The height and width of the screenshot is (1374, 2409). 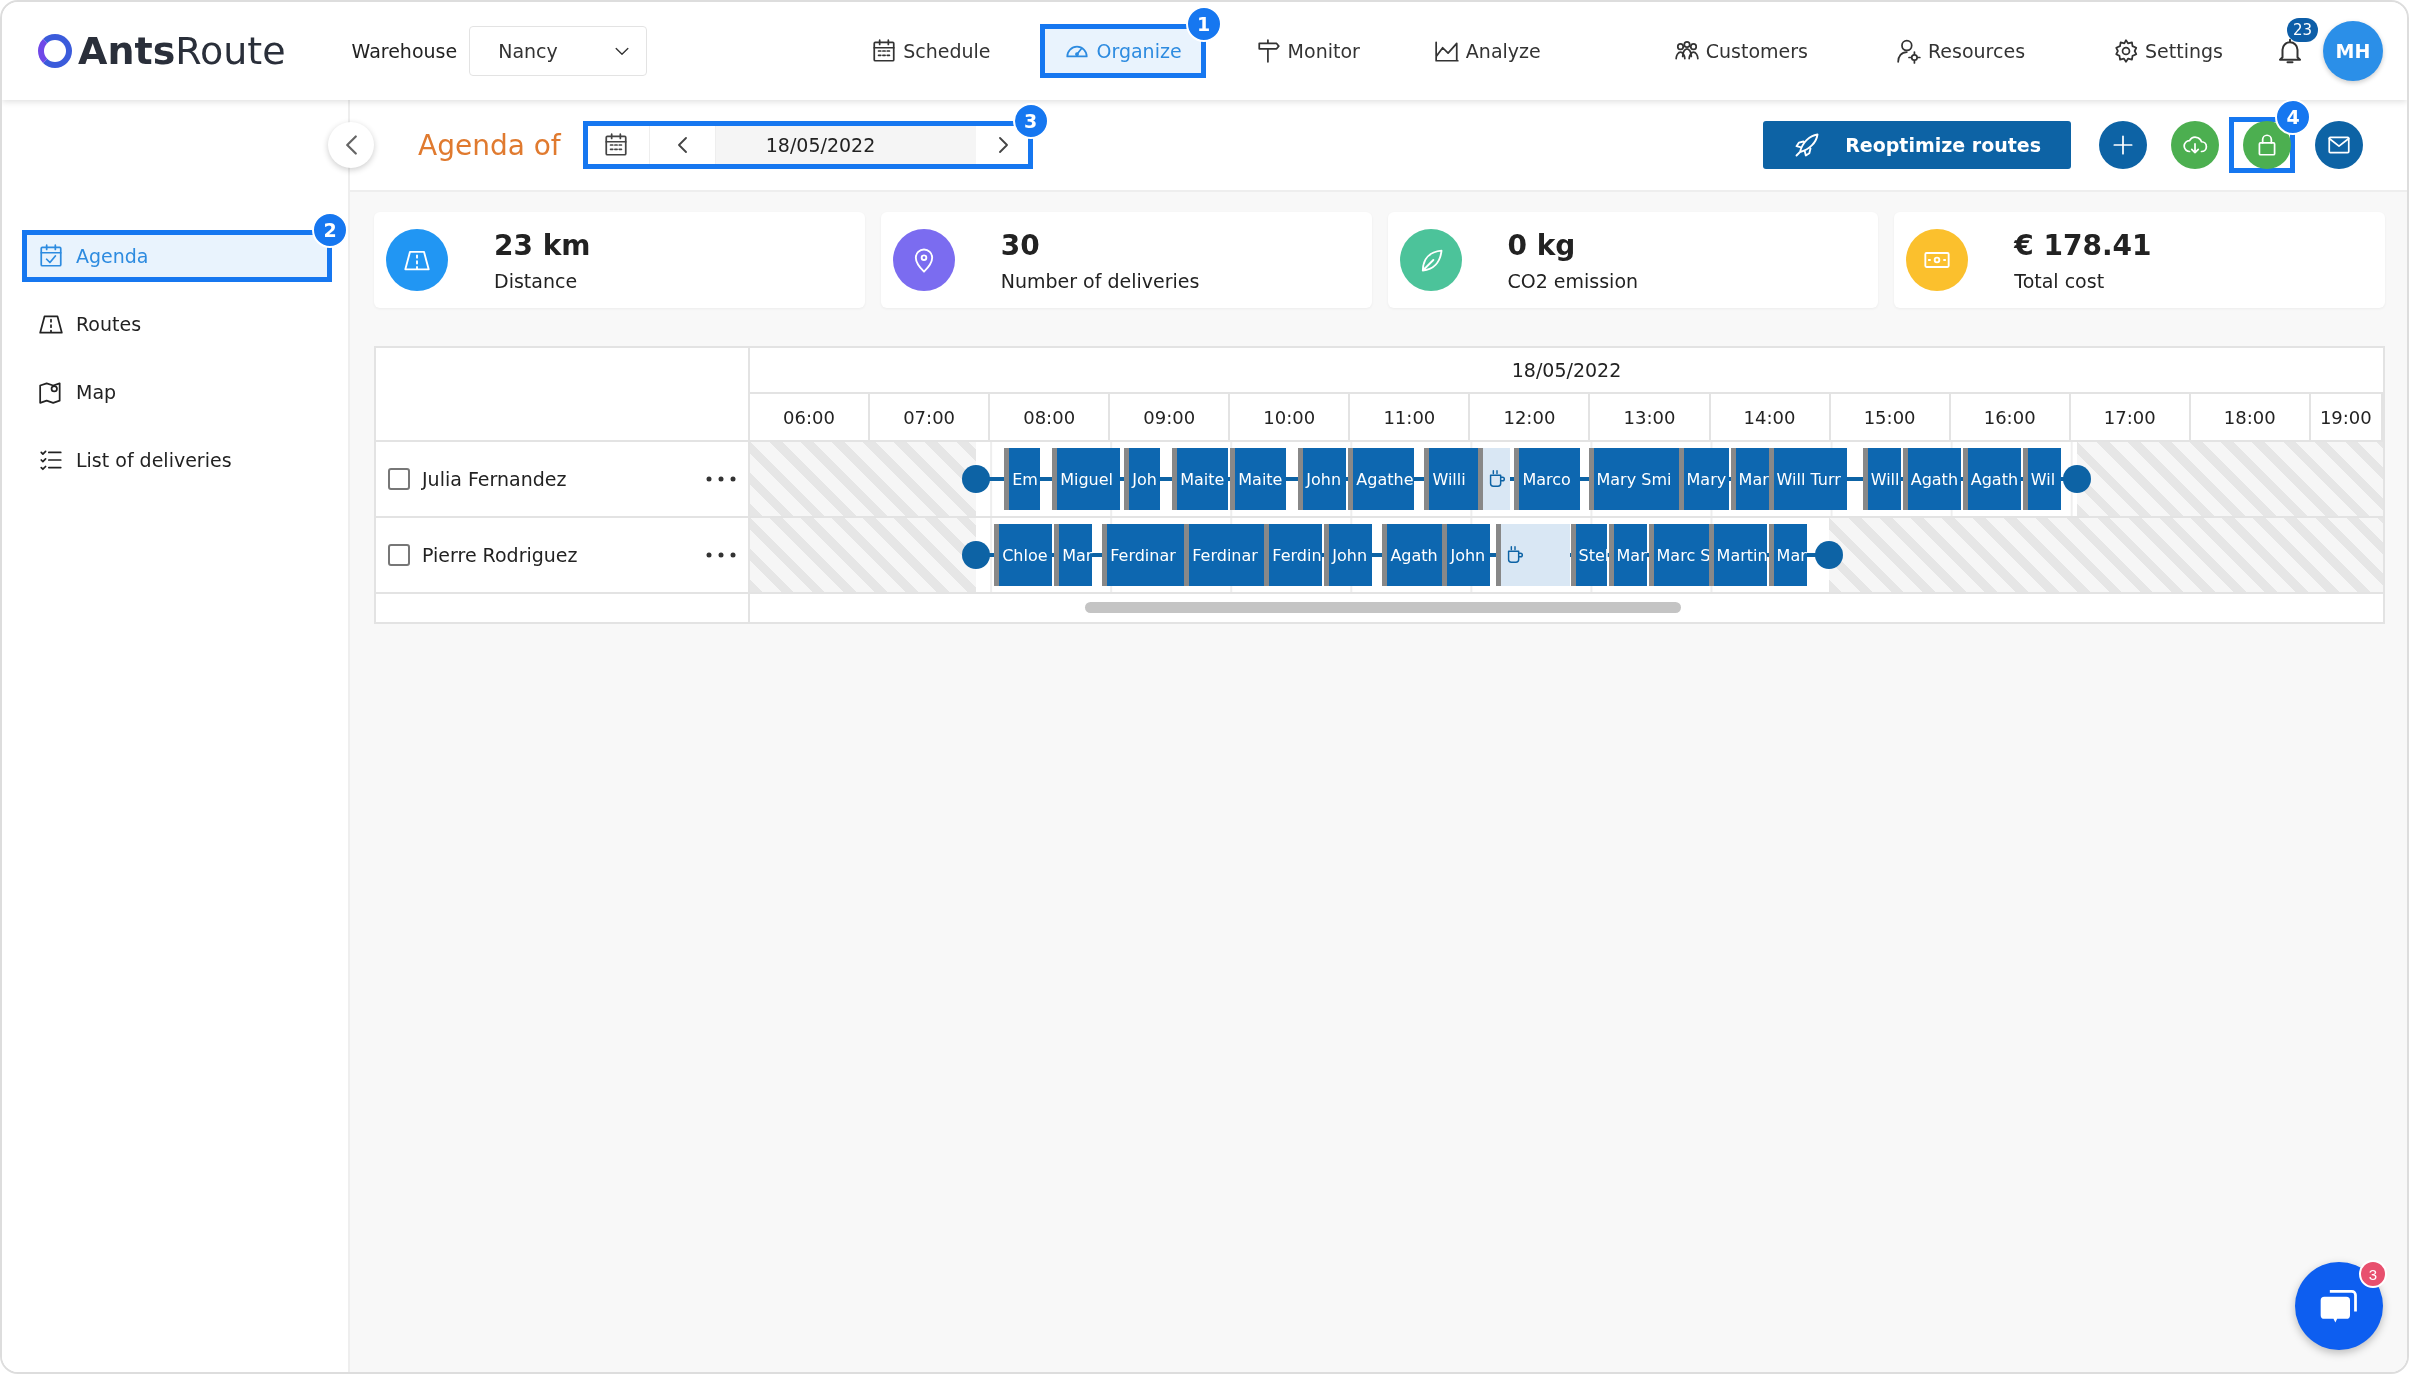 What do you see at coordinates (1547, 479) in the screenshot?
I see `delivery-block: Marco` at bounding box center [1547, 479].